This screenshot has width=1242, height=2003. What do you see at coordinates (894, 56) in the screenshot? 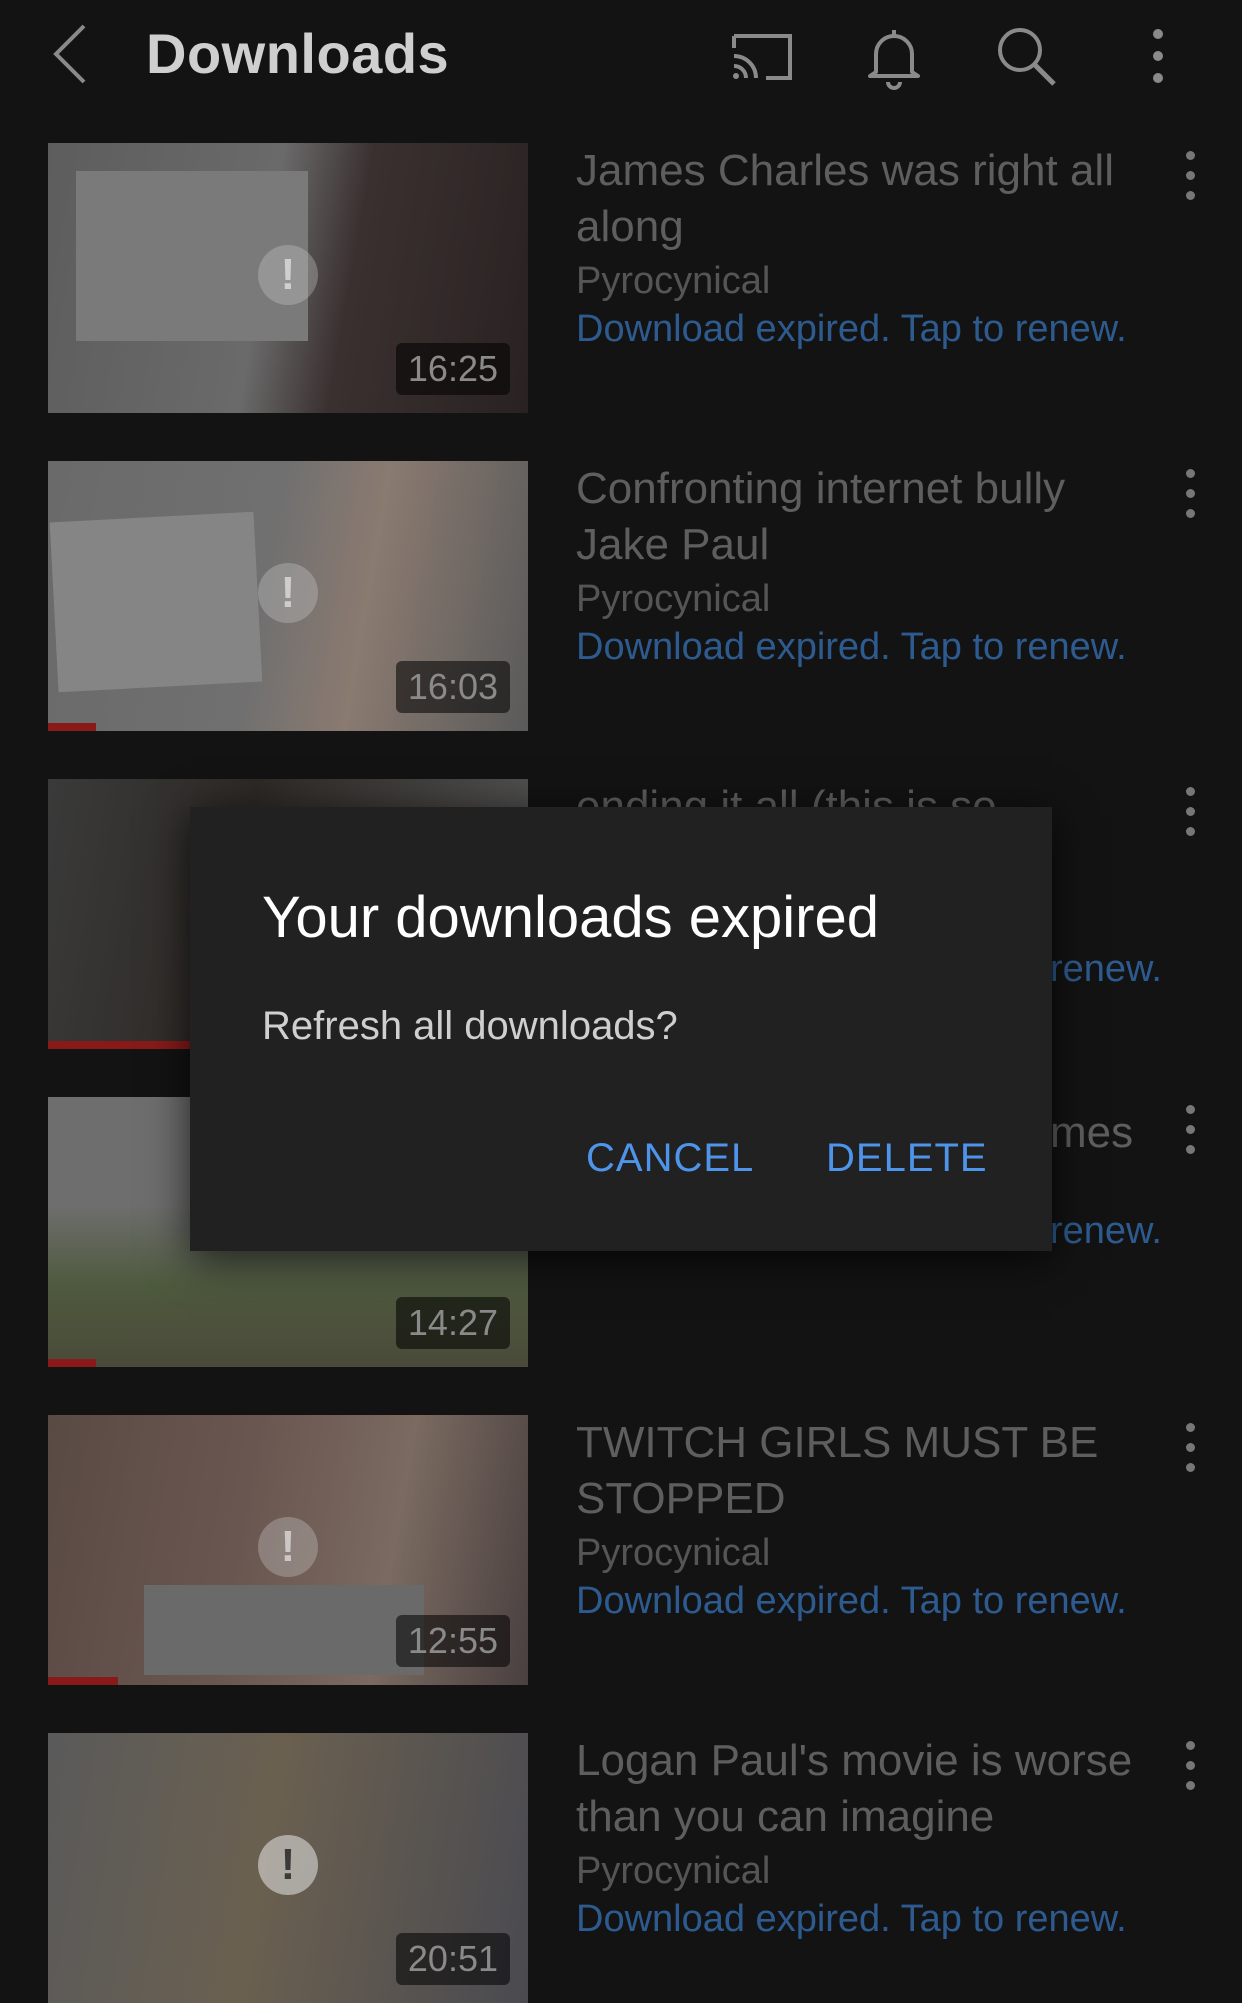
I see `bell-icon` at bounding box center [894, 56].